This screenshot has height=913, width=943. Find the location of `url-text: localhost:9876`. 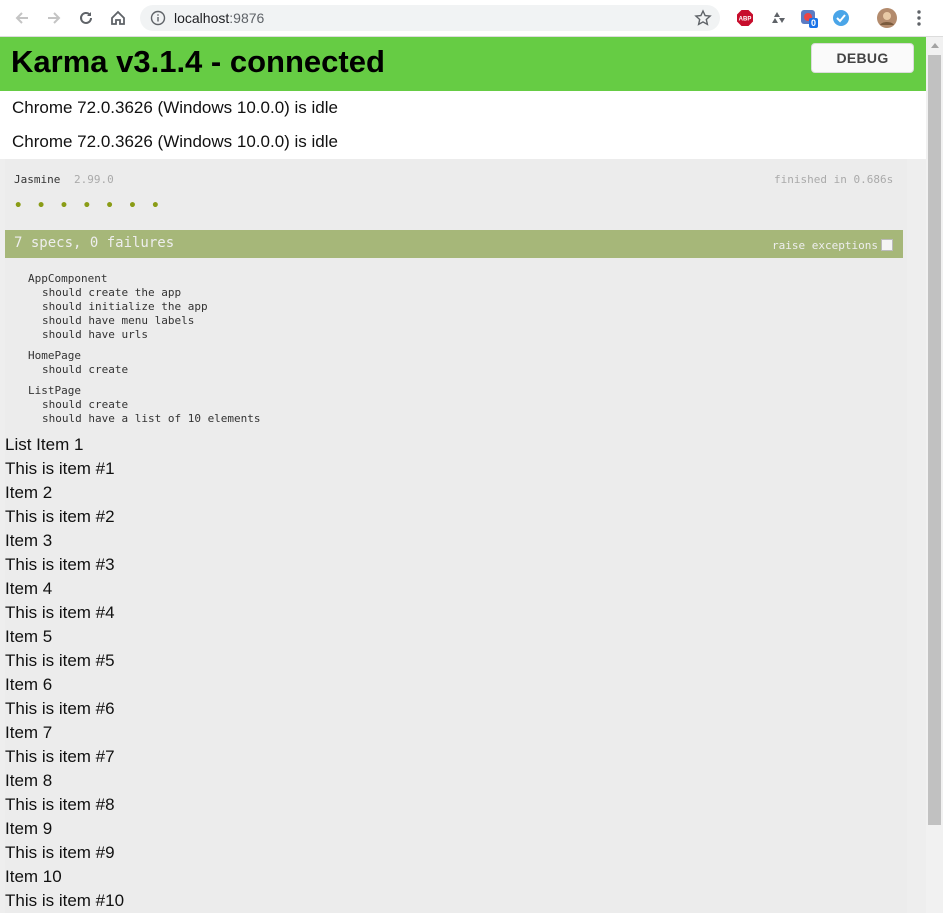

url-text: localhost:9876 is located at coordinates (219, 18).